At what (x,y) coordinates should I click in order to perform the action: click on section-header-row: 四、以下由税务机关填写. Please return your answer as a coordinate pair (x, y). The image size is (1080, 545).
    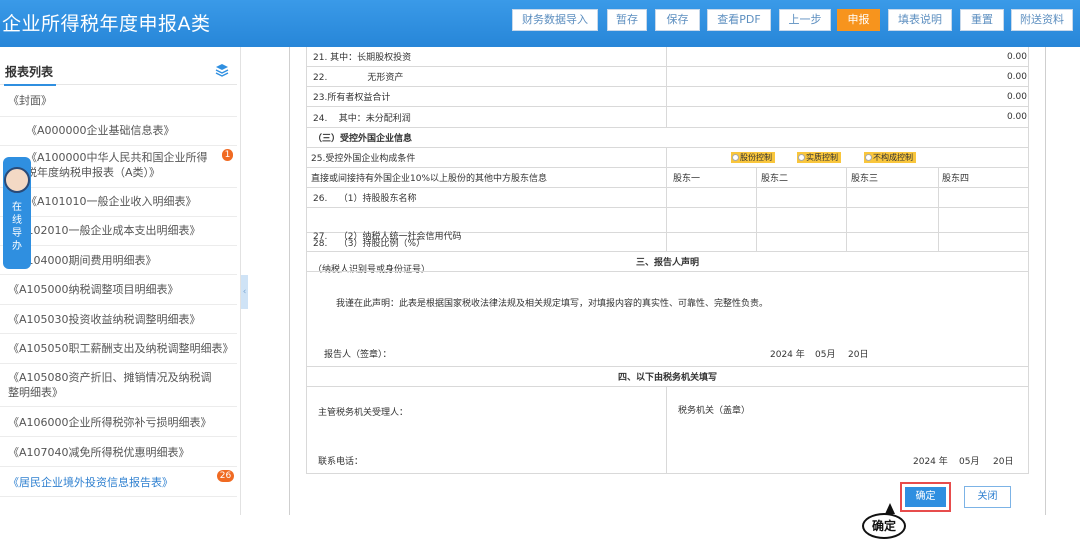
    Looking at the image, I should click on (667, 377).